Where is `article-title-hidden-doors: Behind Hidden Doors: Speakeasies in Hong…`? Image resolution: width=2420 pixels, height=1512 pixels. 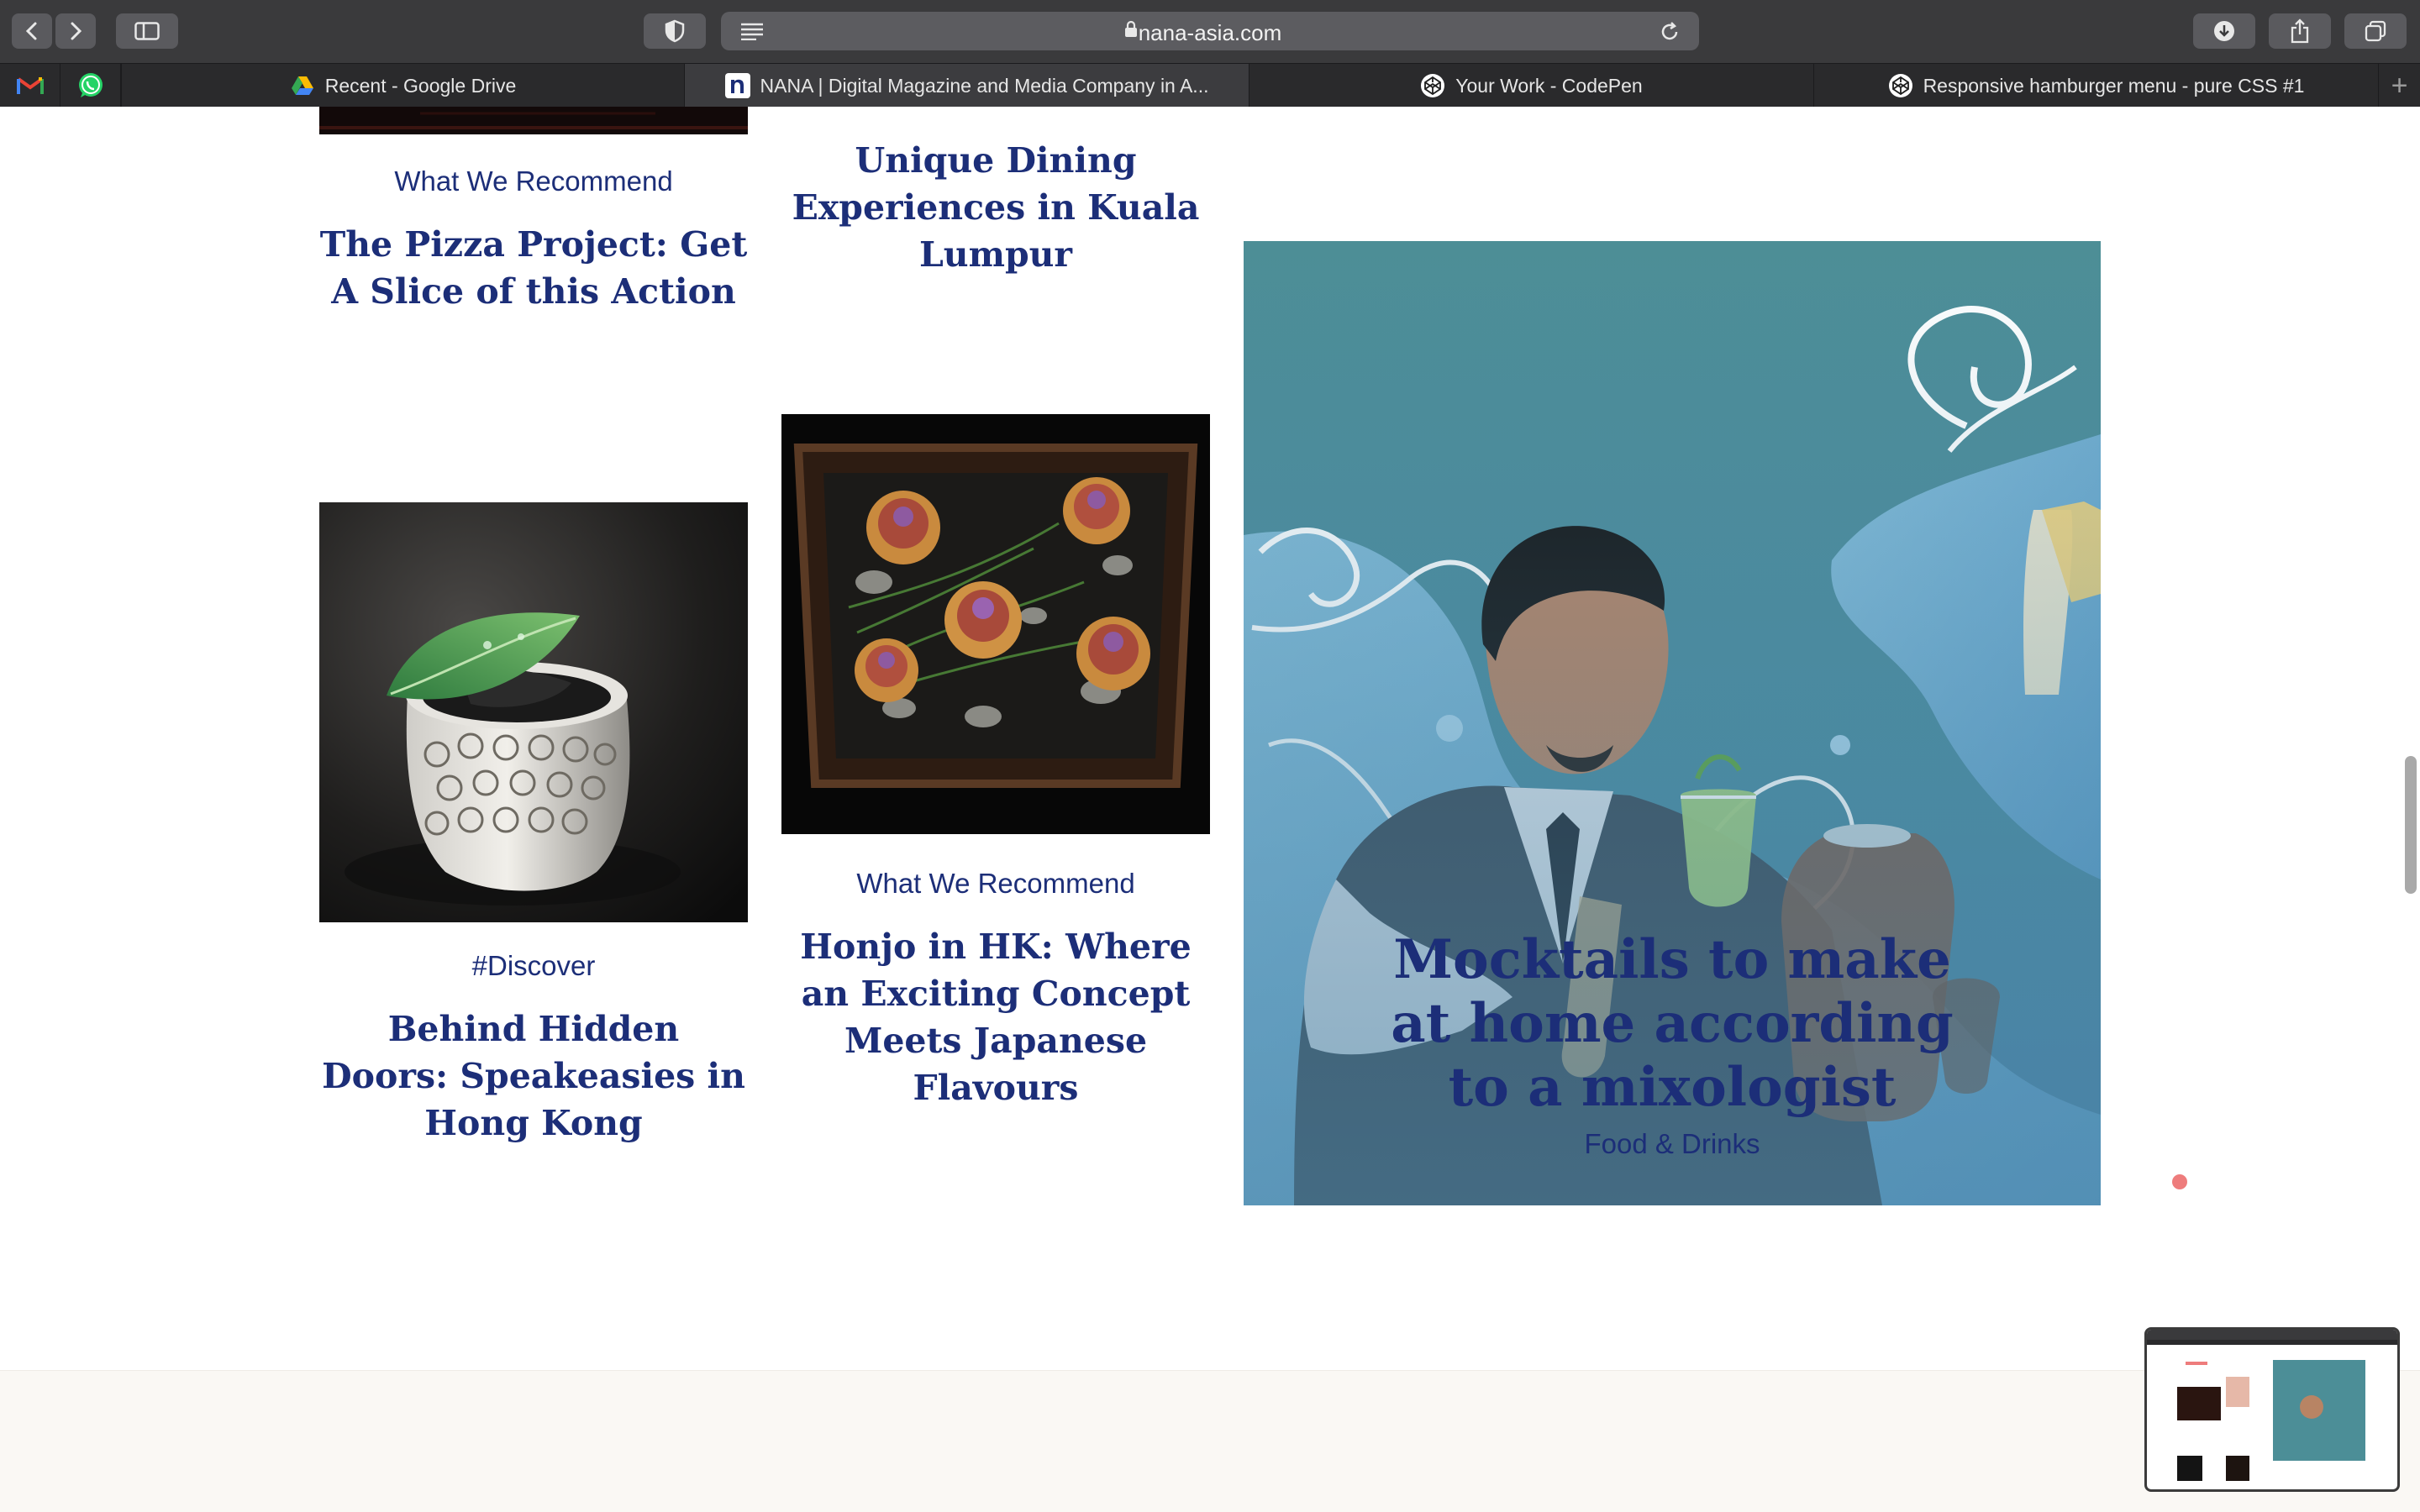 article-title-hidden-doors: Behind Hidden Doors: Speakeasies in Hong… is located at coordinates (533, 1076).